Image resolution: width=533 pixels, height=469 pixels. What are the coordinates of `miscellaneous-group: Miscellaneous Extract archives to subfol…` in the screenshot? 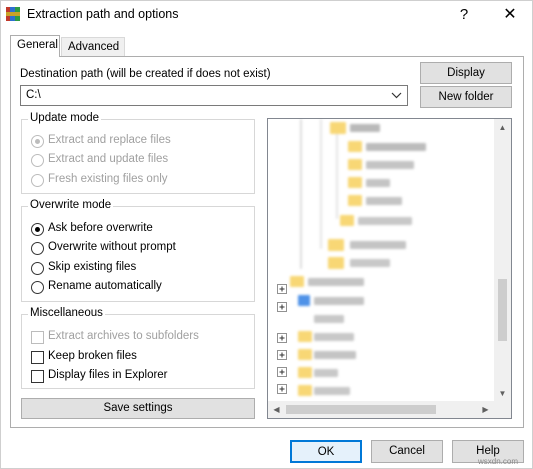 It's located at (138, 348).